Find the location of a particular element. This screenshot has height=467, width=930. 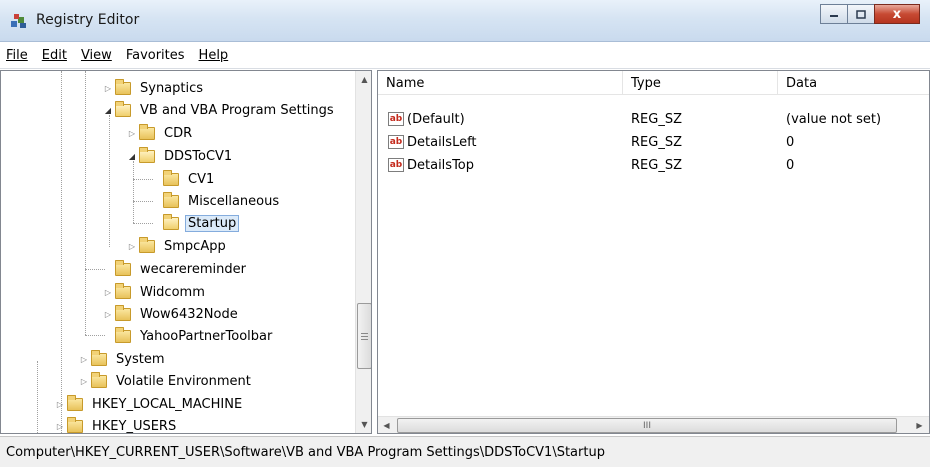

tree-item-ddstocv1: ◢ DDSToCV1 is located at coordinates (181, 156).